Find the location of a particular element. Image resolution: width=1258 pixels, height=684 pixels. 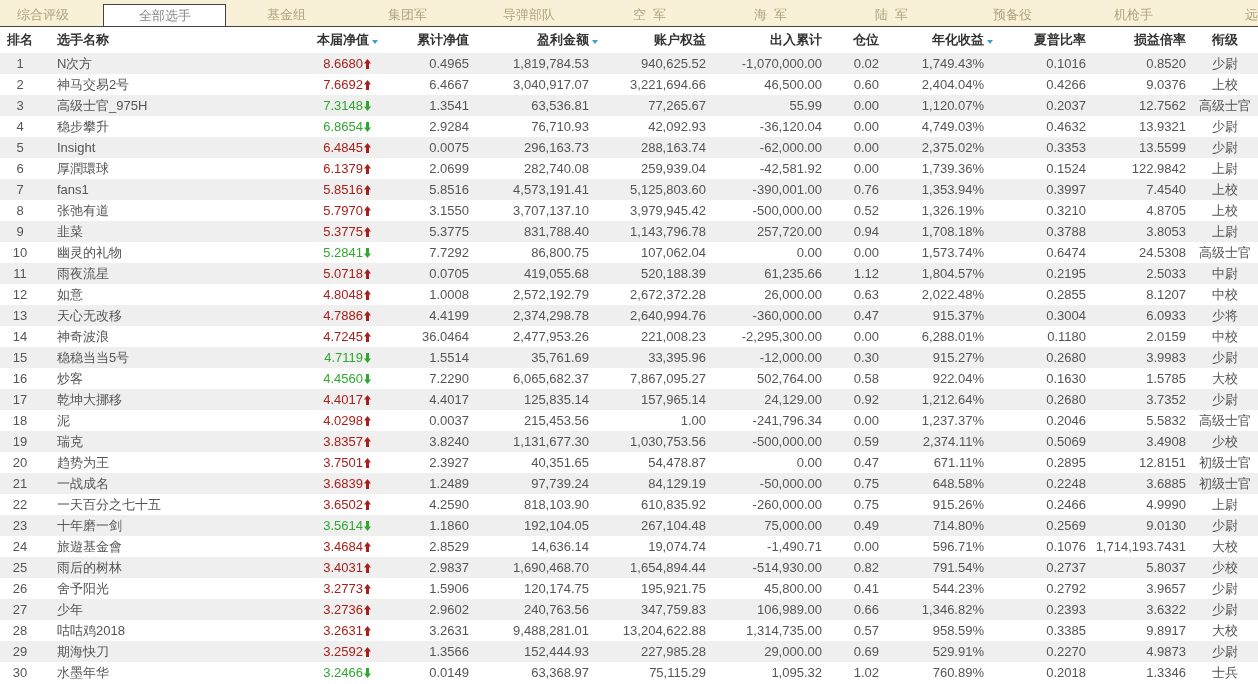

table-cell-text: -241,796.34 is located at coordinates (787, 420).